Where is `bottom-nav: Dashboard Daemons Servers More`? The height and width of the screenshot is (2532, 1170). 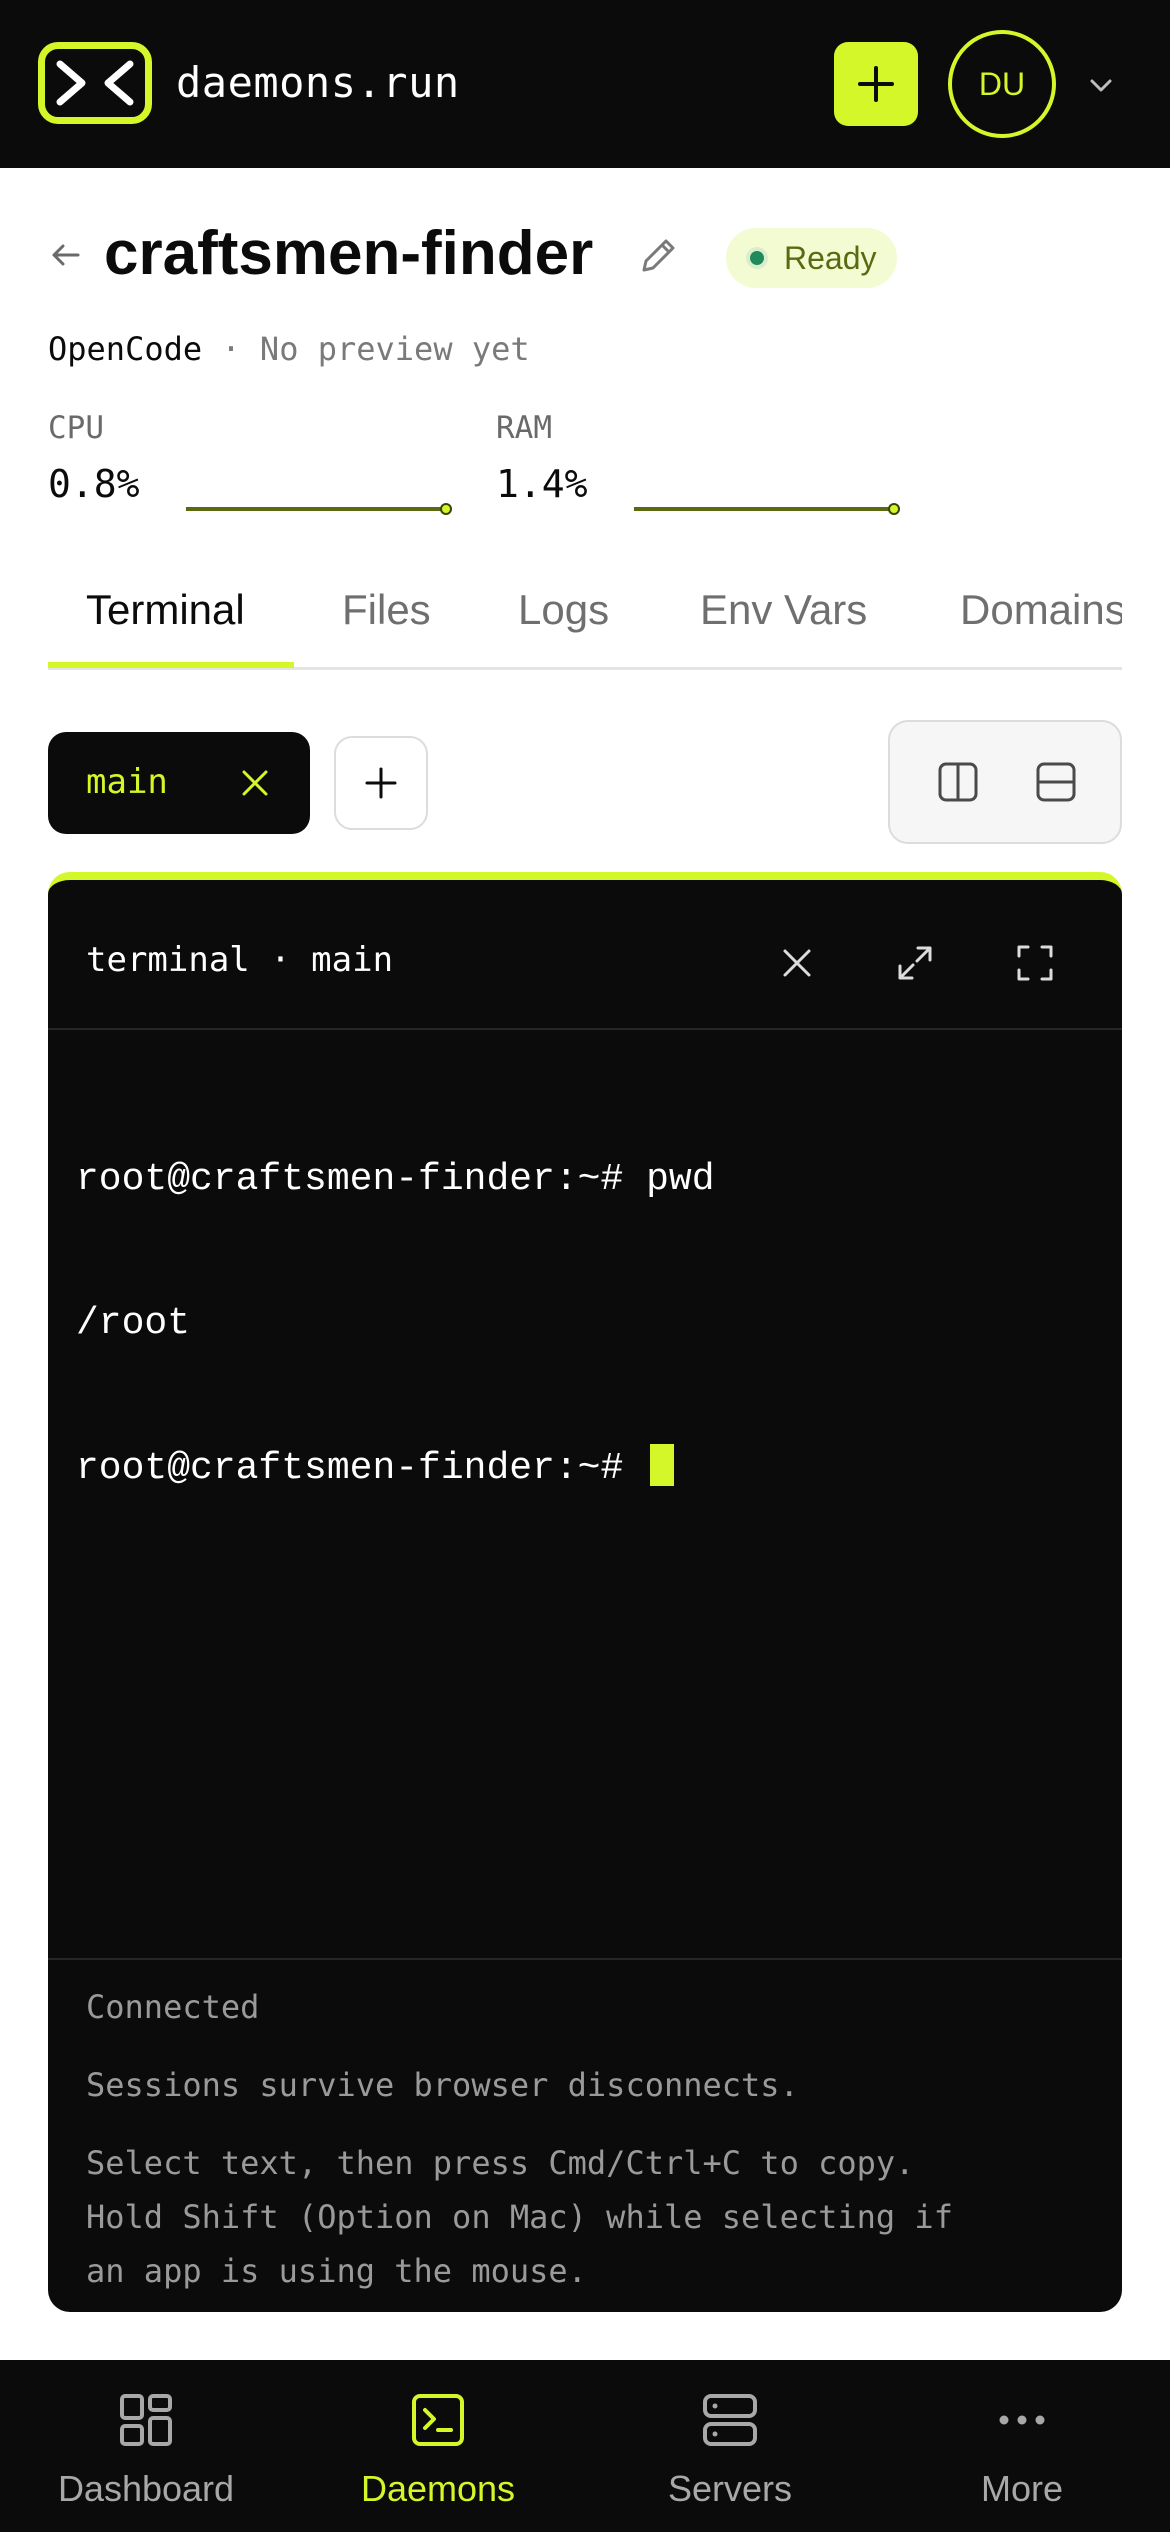 bottom-nav: Dashboard Daemons Servers More is located at coordinates (585, 2446).